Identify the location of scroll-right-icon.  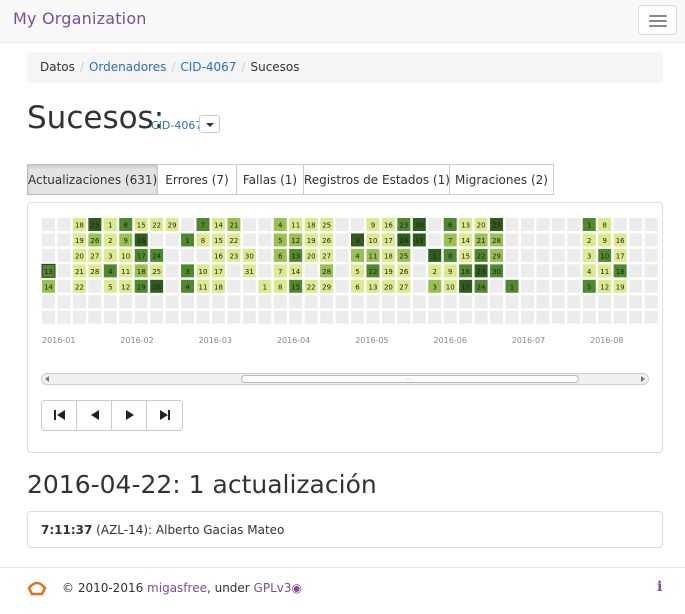
(643, 379).